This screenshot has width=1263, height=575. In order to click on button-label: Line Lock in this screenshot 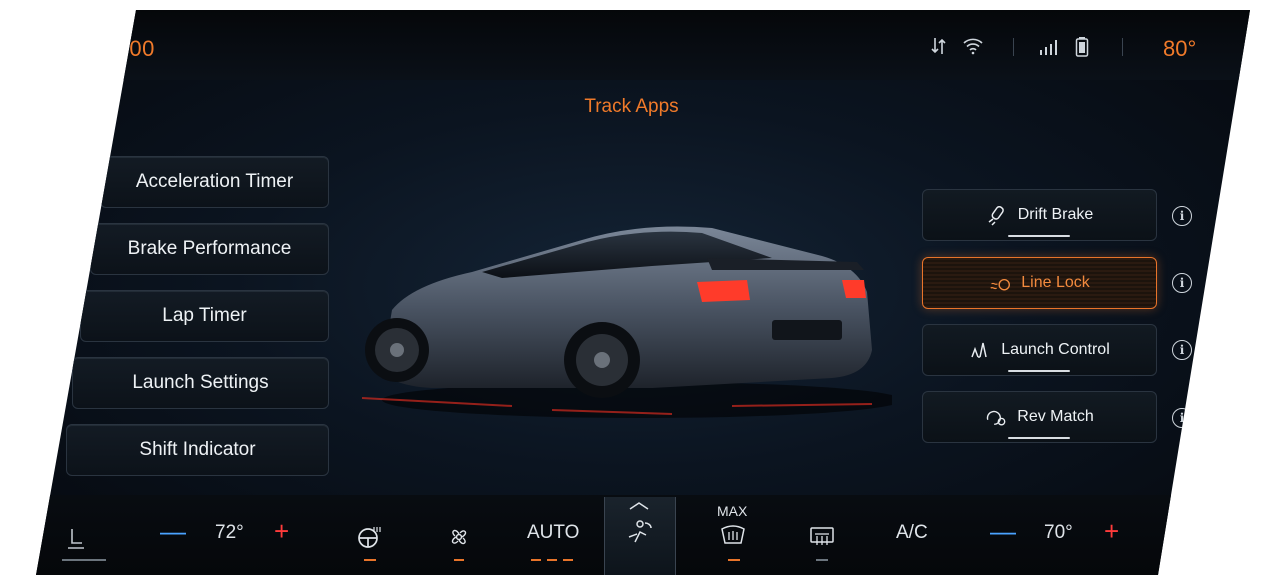, I will do `click(1055, 282)`.